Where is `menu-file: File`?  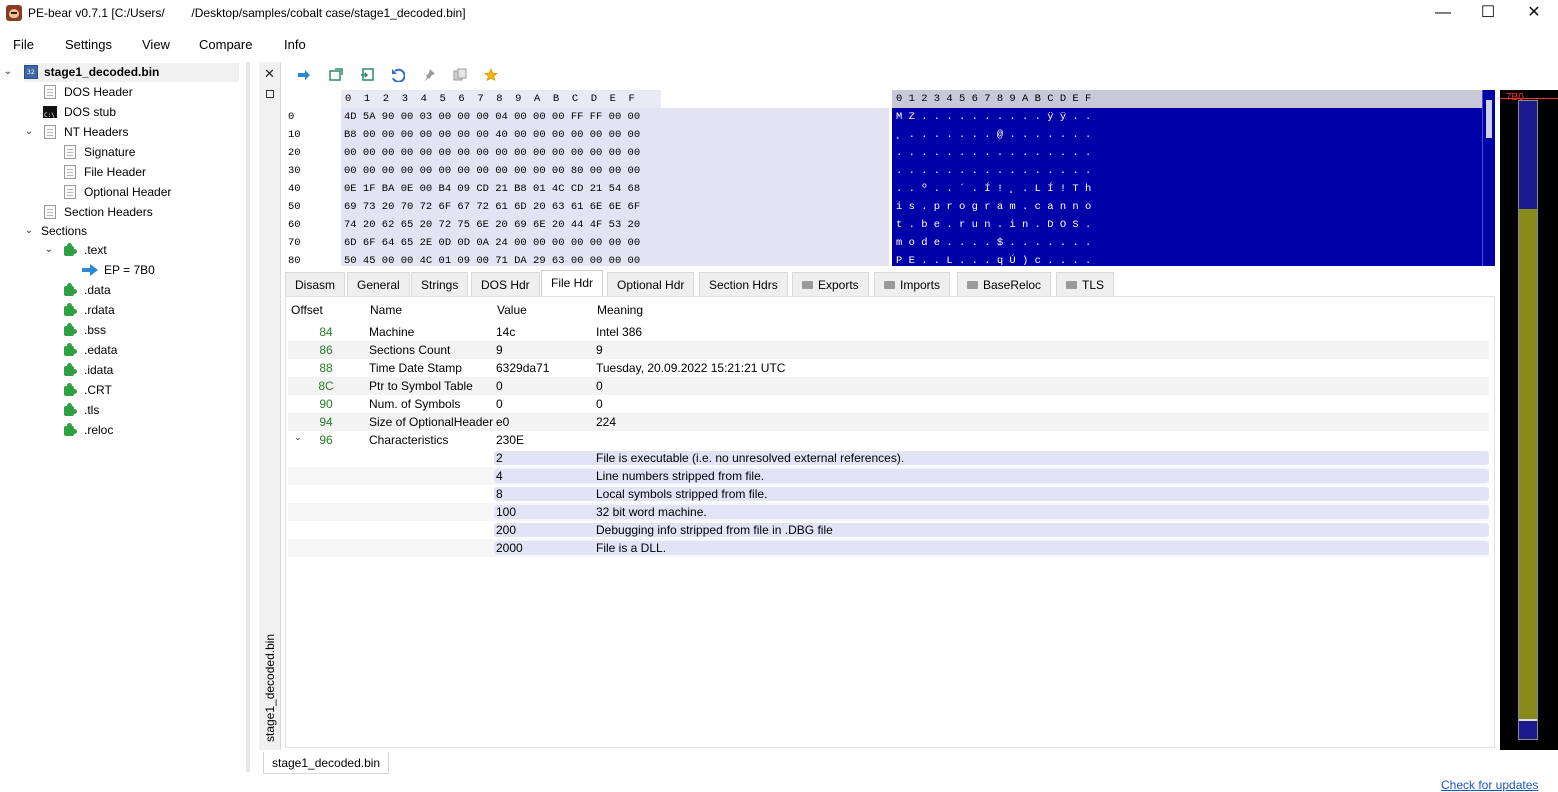 menu-file: File is located at coordinates (23, 44).